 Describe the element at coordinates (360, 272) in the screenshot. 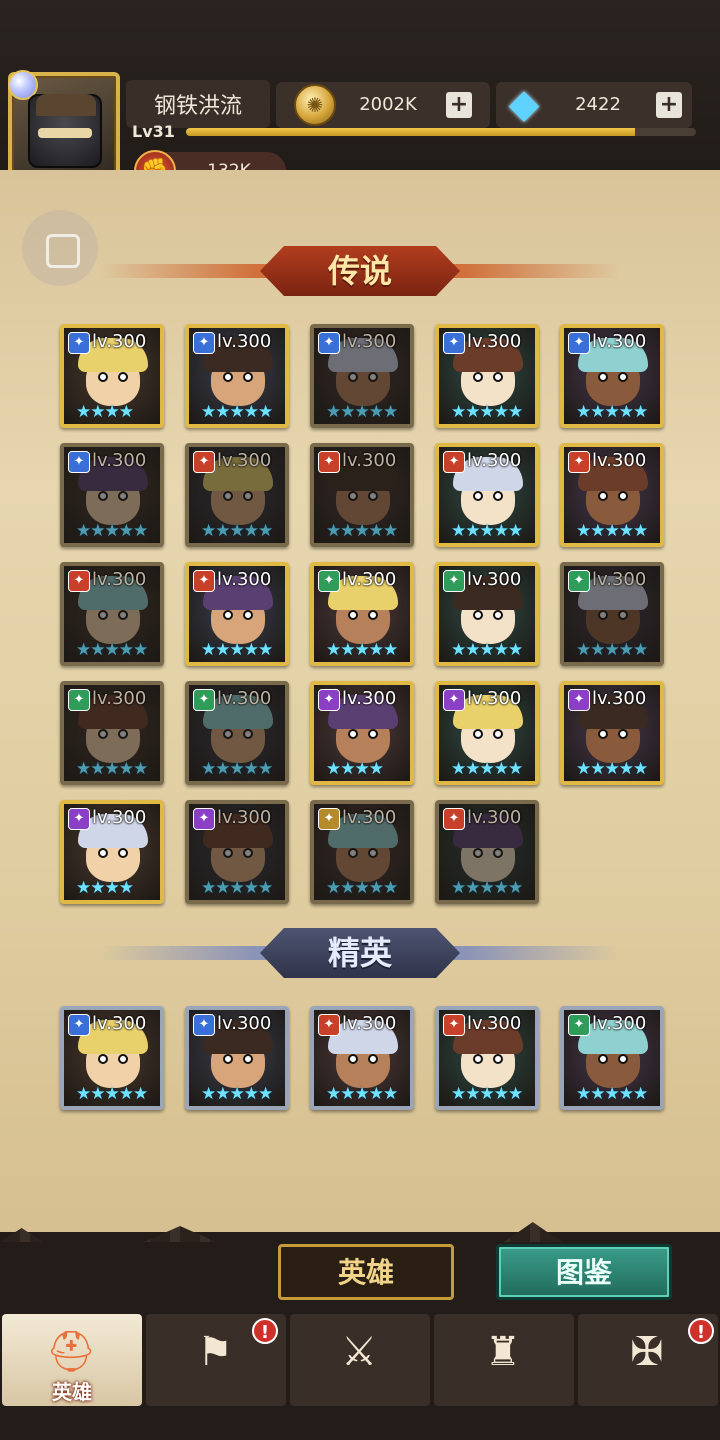

I see `legend-section-header: 传说` at that location.